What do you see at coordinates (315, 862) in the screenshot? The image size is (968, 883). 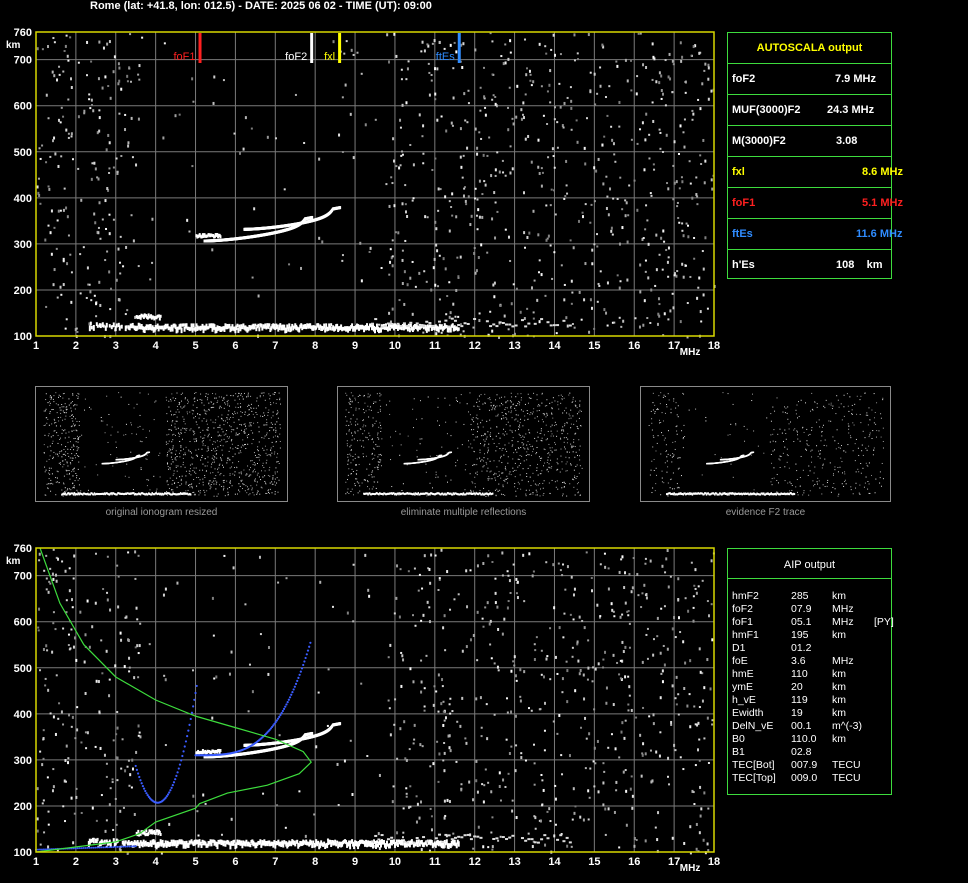 I see `x-tick-label: 8` at bounding box center [315, 862].